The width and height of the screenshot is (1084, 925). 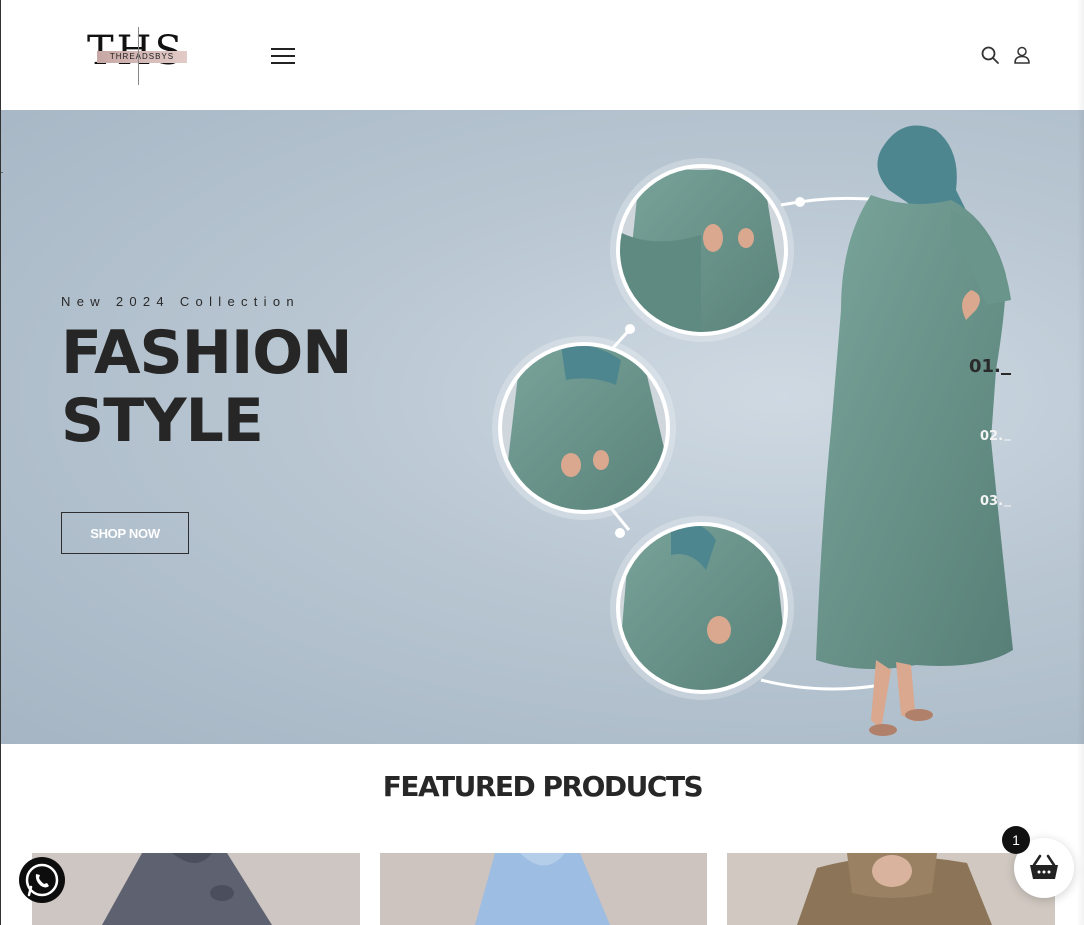 I want to click on search-icon, so click(x=990, y=55).